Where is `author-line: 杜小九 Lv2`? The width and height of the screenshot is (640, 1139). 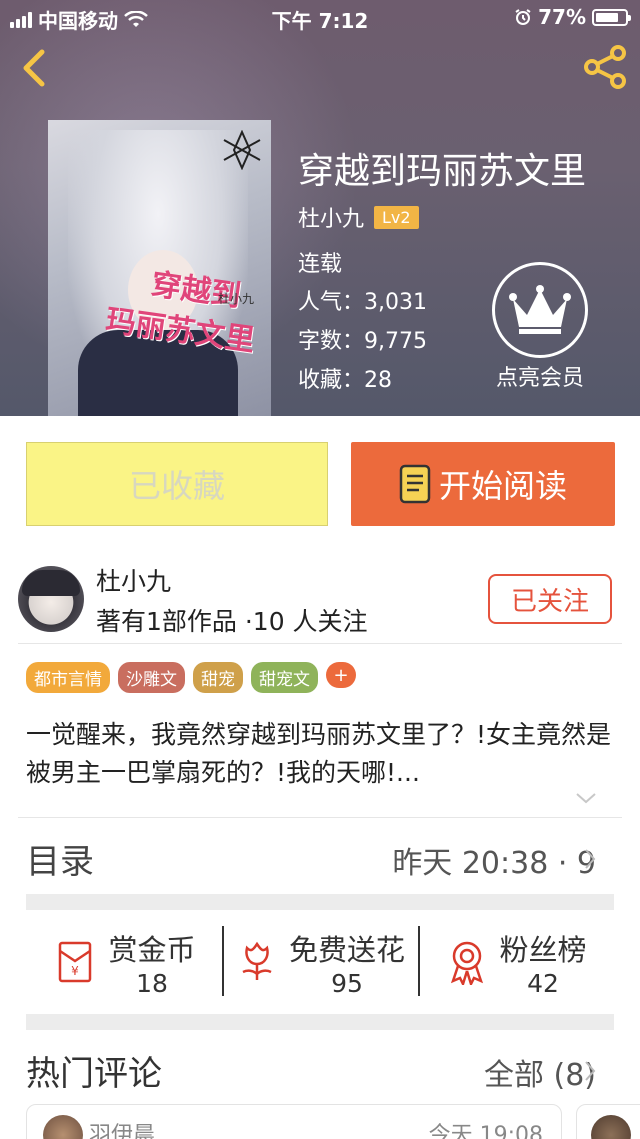 author-line: 杜小九 Lv2 is located at coordinates (358, 217).